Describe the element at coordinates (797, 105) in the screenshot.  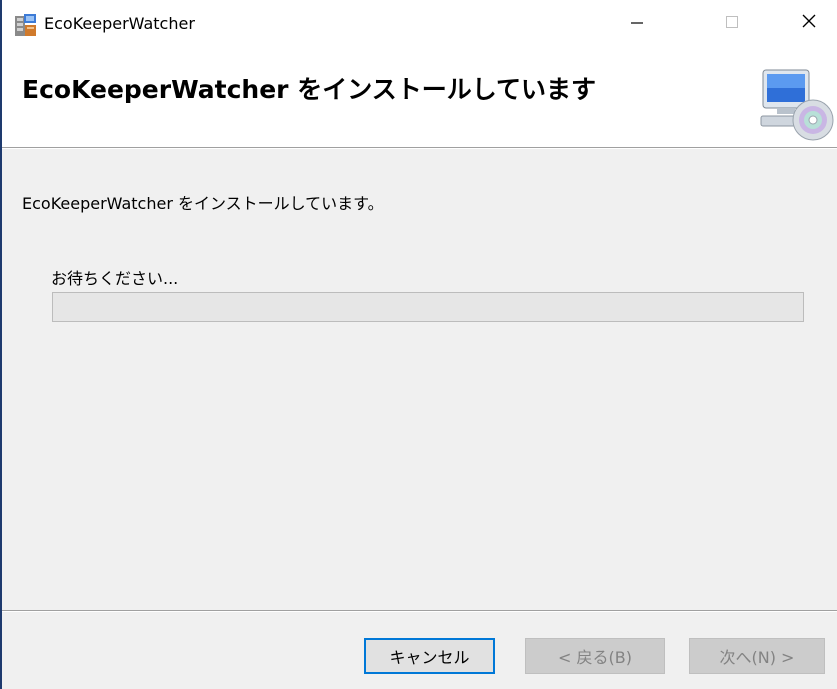
I see `computer-cd-icon` at that location.